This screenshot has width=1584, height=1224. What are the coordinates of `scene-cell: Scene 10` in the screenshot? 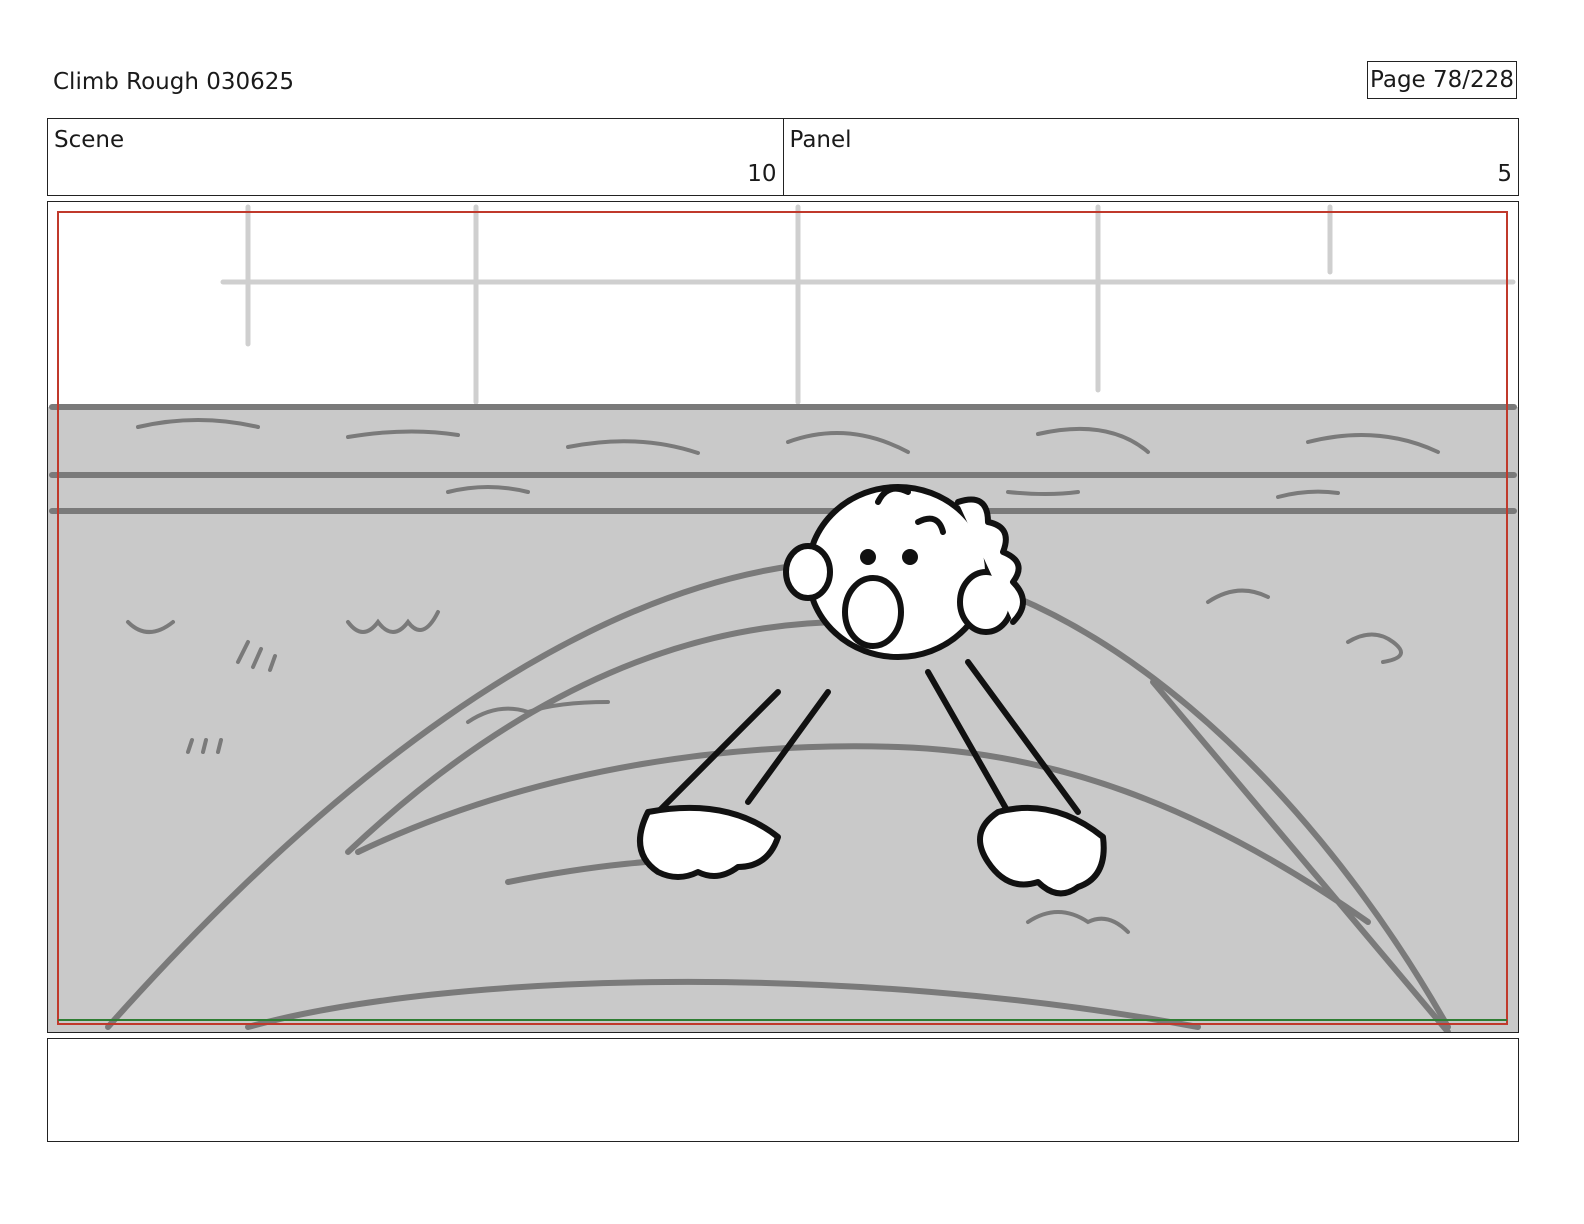 It's located at (415, 157).